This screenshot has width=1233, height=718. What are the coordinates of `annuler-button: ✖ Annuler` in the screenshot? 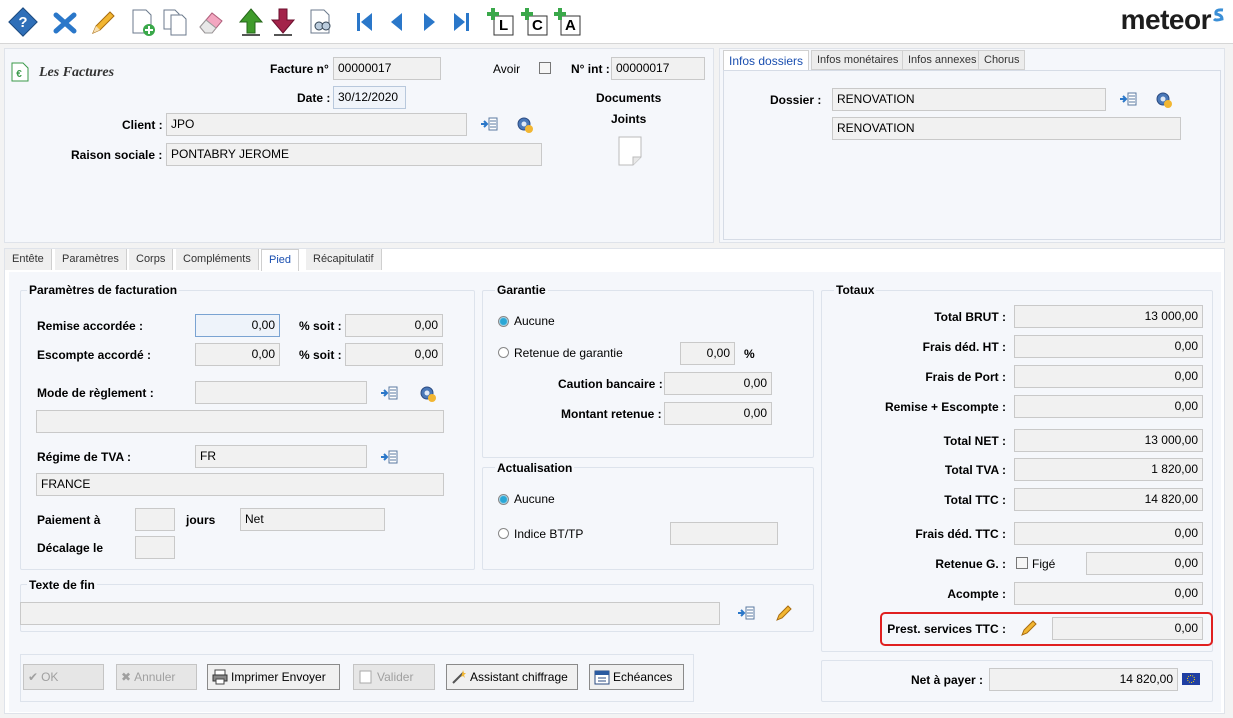 It's located at (156, 677).